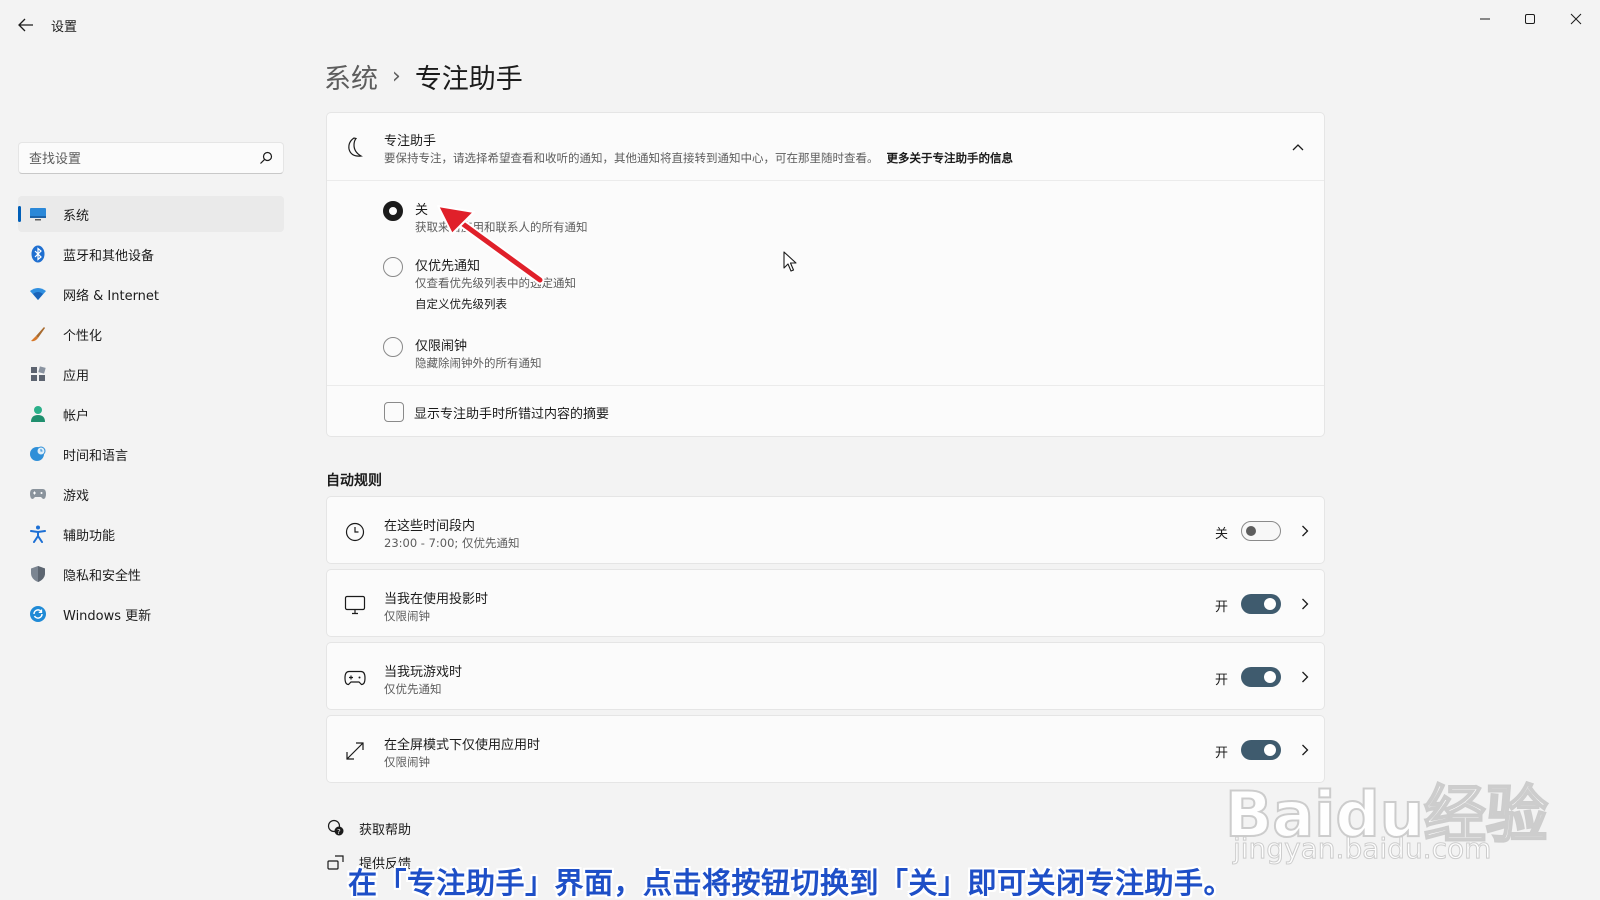 This screenshot has height=900, width=1600. I want to click on close-button, so click(1576, 19).